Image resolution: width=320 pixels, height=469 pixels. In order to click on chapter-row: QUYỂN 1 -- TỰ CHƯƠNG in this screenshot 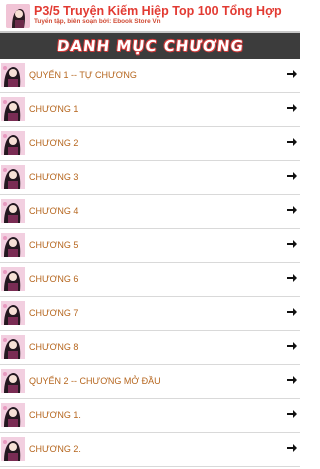, I will do `click(150, 76)`.